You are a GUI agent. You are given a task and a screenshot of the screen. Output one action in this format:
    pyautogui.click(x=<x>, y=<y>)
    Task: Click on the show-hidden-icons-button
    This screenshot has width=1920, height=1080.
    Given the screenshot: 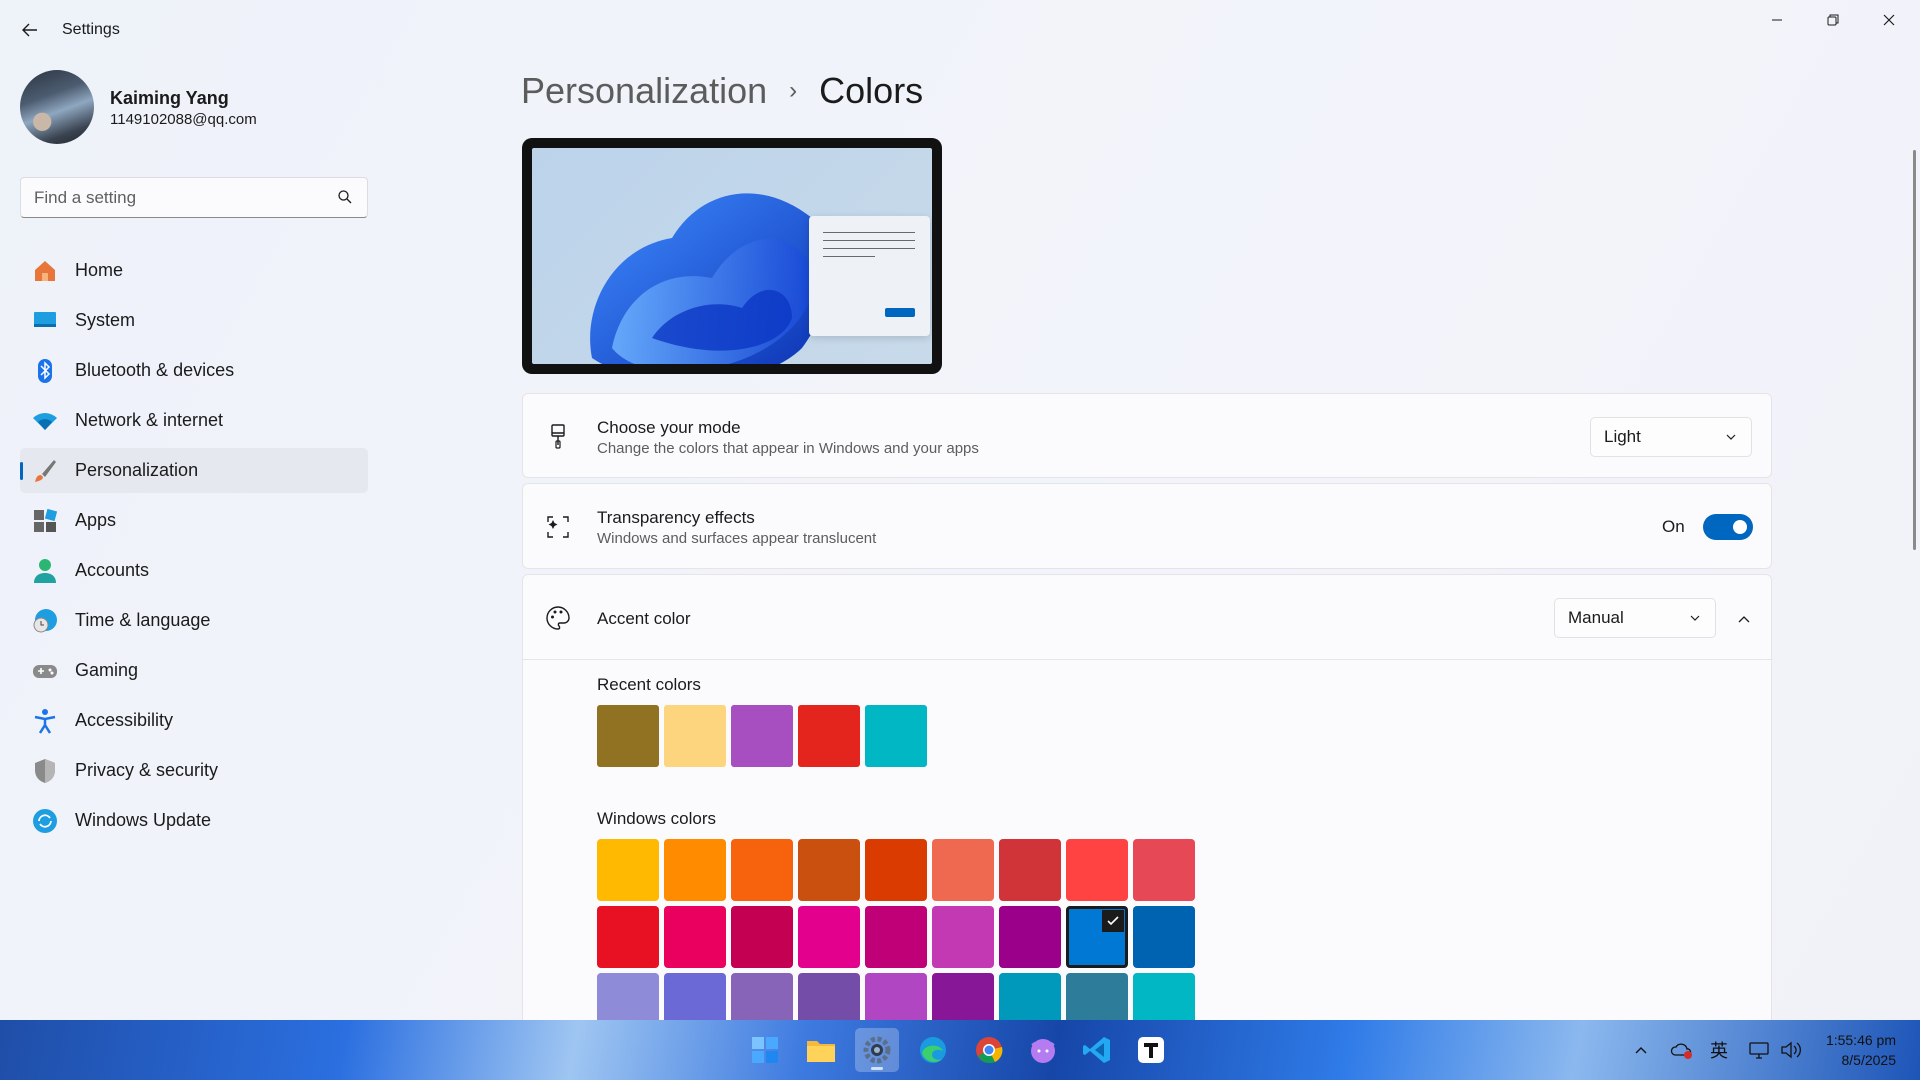 What is the action you would take?
    pyautogui.click(x=1641, y=1050)
    